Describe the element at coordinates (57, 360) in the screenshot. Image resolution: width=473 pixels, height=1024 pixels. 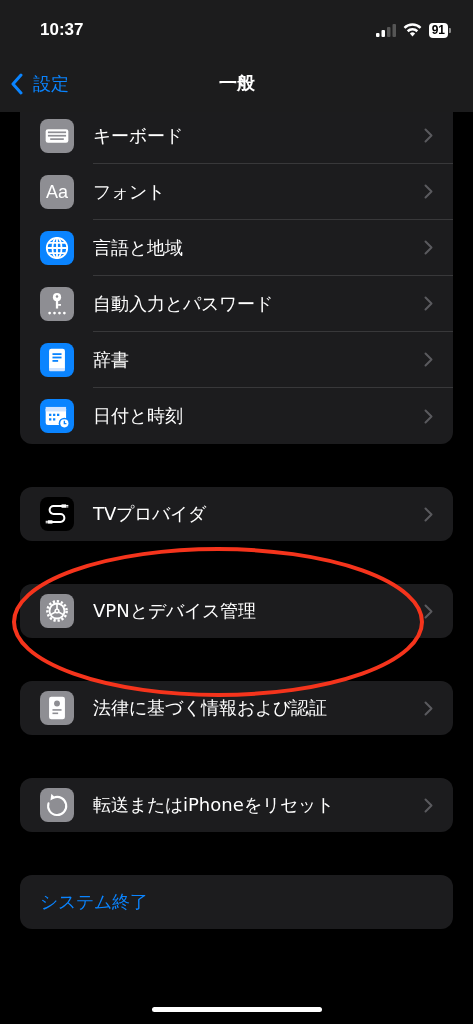
I see `book-icon` at that location.